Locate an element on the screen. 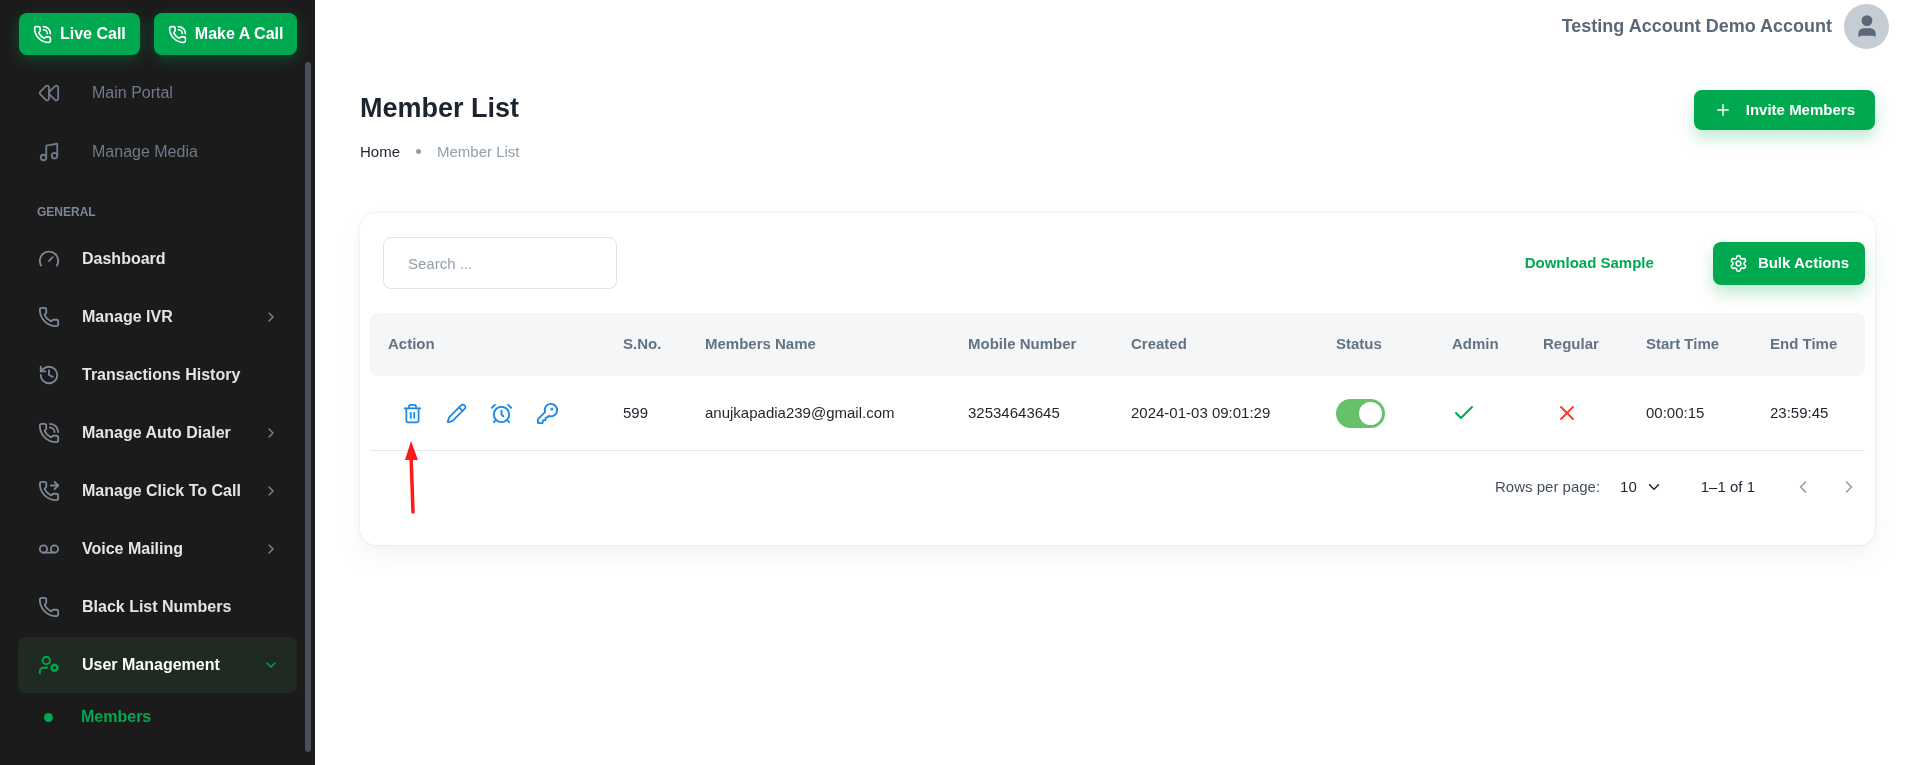 The width and height of the screenshot is (1913, 765). table-cell-text: anujkapadia239@gmail.com is located at coordinates (800, 412).